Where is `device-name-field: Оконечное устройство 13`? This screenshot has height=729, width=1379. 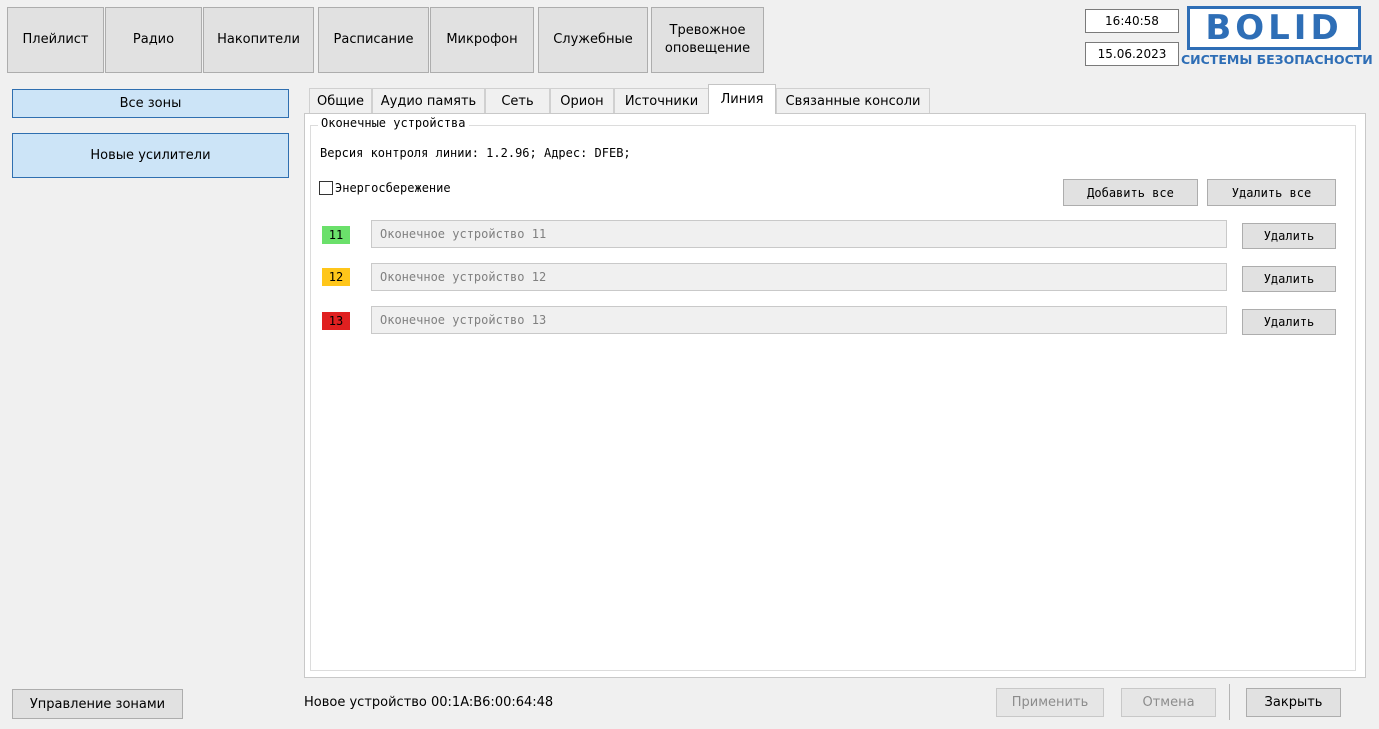 device-name-field: Оконечное устройство 13 is located at coordinates (799, 320).